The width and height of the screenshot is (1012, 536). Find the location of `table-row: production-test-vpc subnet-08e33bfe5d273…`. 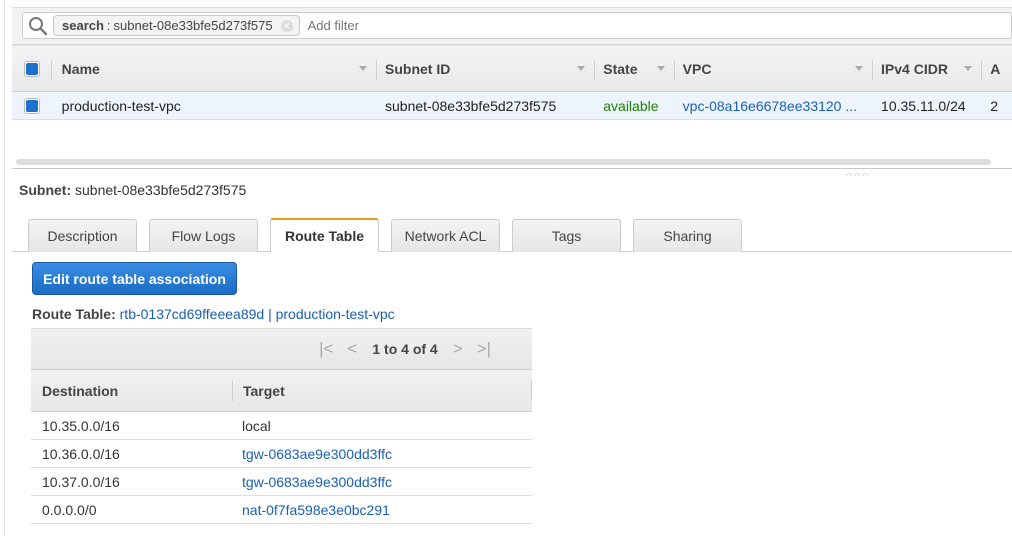

table-row: production-test-vpc subnet-08e33bfe5d273… is located at coordinates (512, 106).